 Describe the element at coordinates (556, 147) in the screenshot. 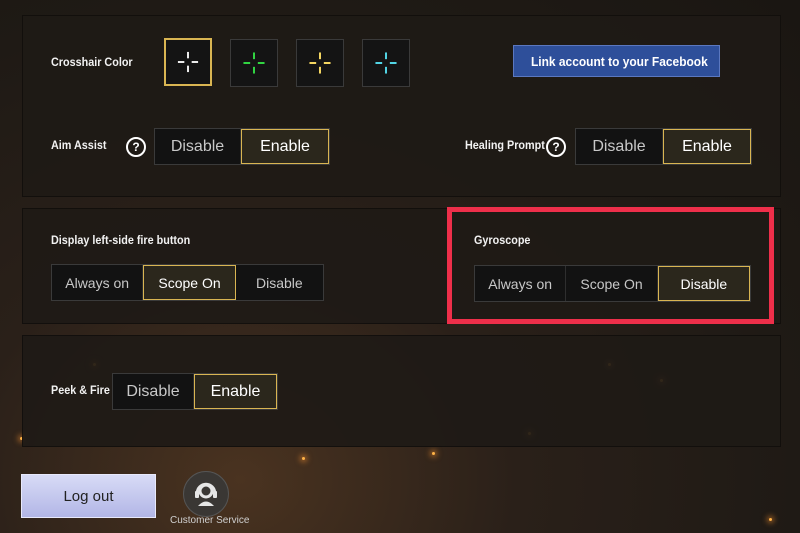

I see `healing-prompt-help-icon: ?` at that location.